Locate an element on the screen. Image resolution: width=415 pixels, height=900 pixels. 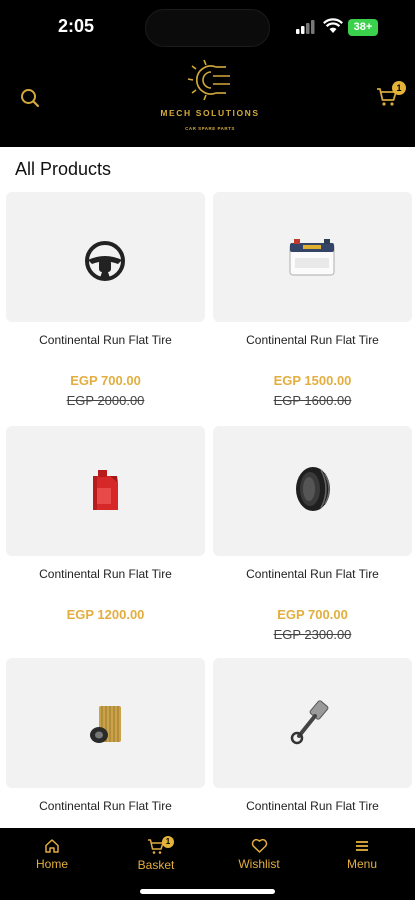
home-icon is located at coordinates (52, 846).